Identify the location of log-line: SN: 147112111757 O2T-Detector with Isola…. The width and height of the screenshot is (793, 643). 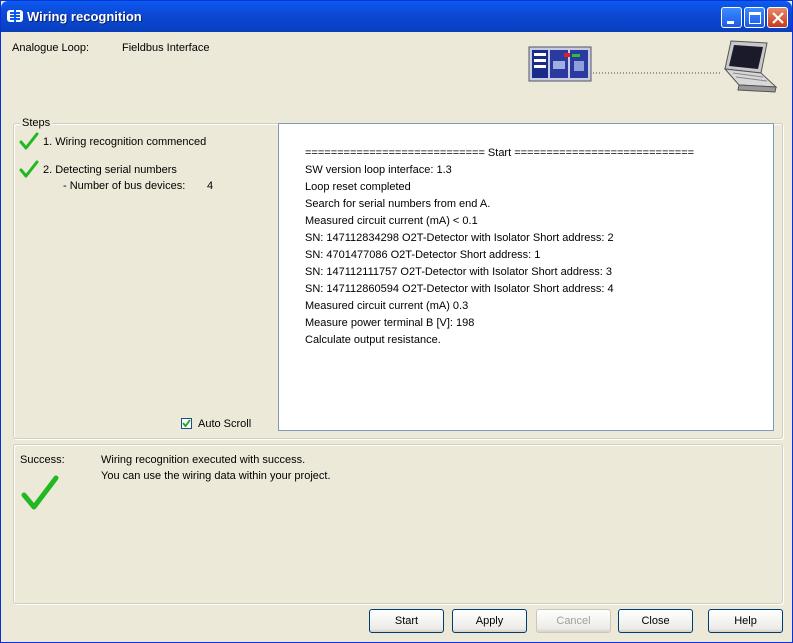
(458, 272).